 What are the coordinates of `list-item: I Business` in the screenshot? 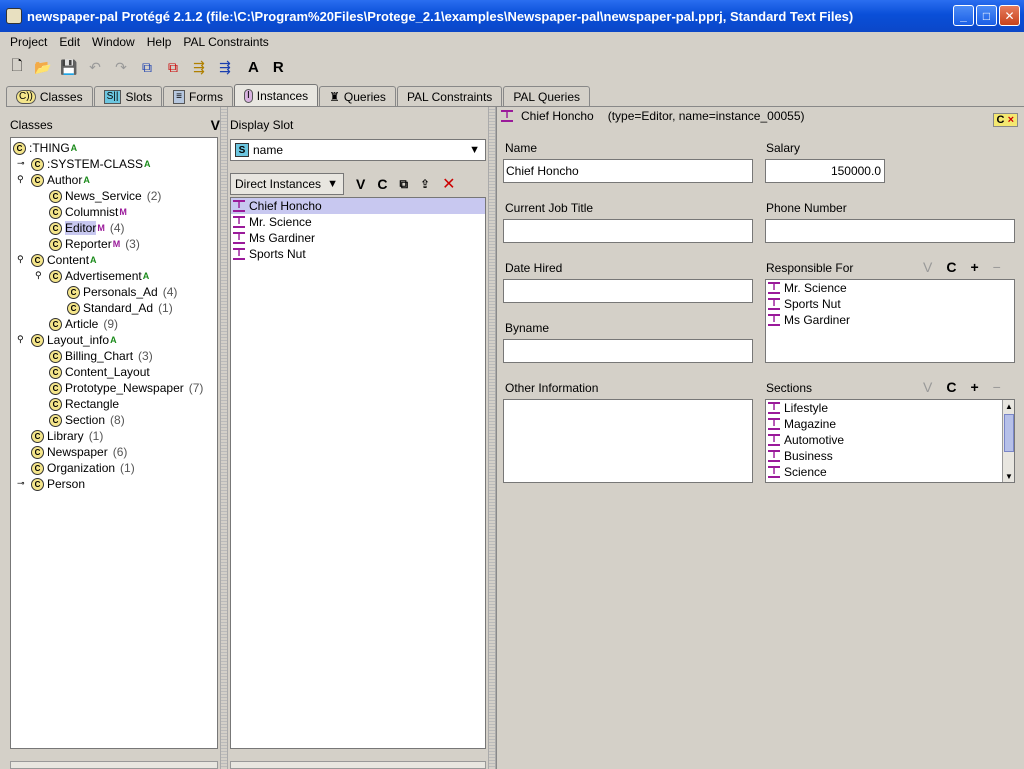 It's located at (890, 456).